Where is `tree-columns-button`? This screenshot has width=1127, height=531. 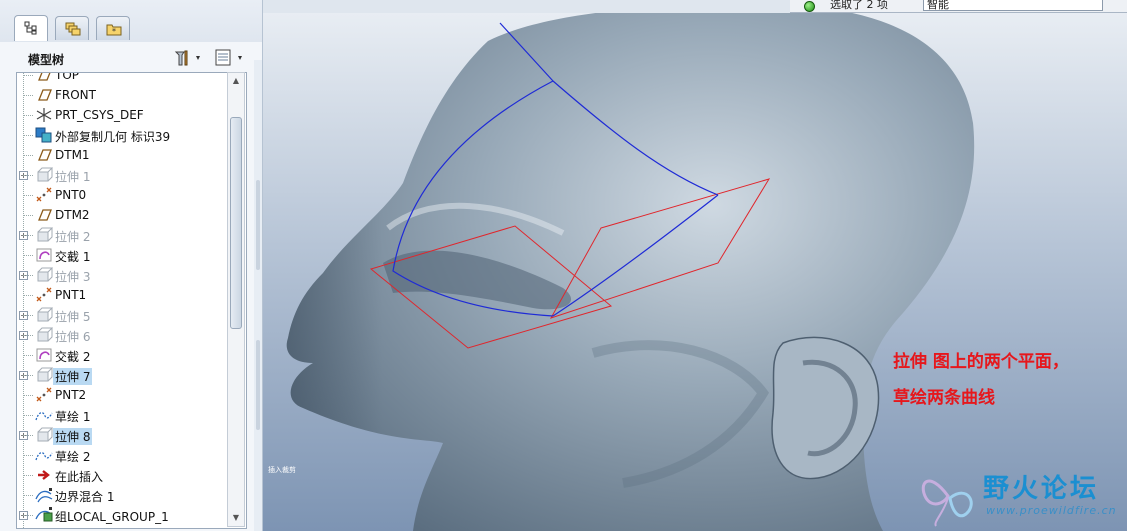
tree-columns-button is located at coordinates (230, 58).